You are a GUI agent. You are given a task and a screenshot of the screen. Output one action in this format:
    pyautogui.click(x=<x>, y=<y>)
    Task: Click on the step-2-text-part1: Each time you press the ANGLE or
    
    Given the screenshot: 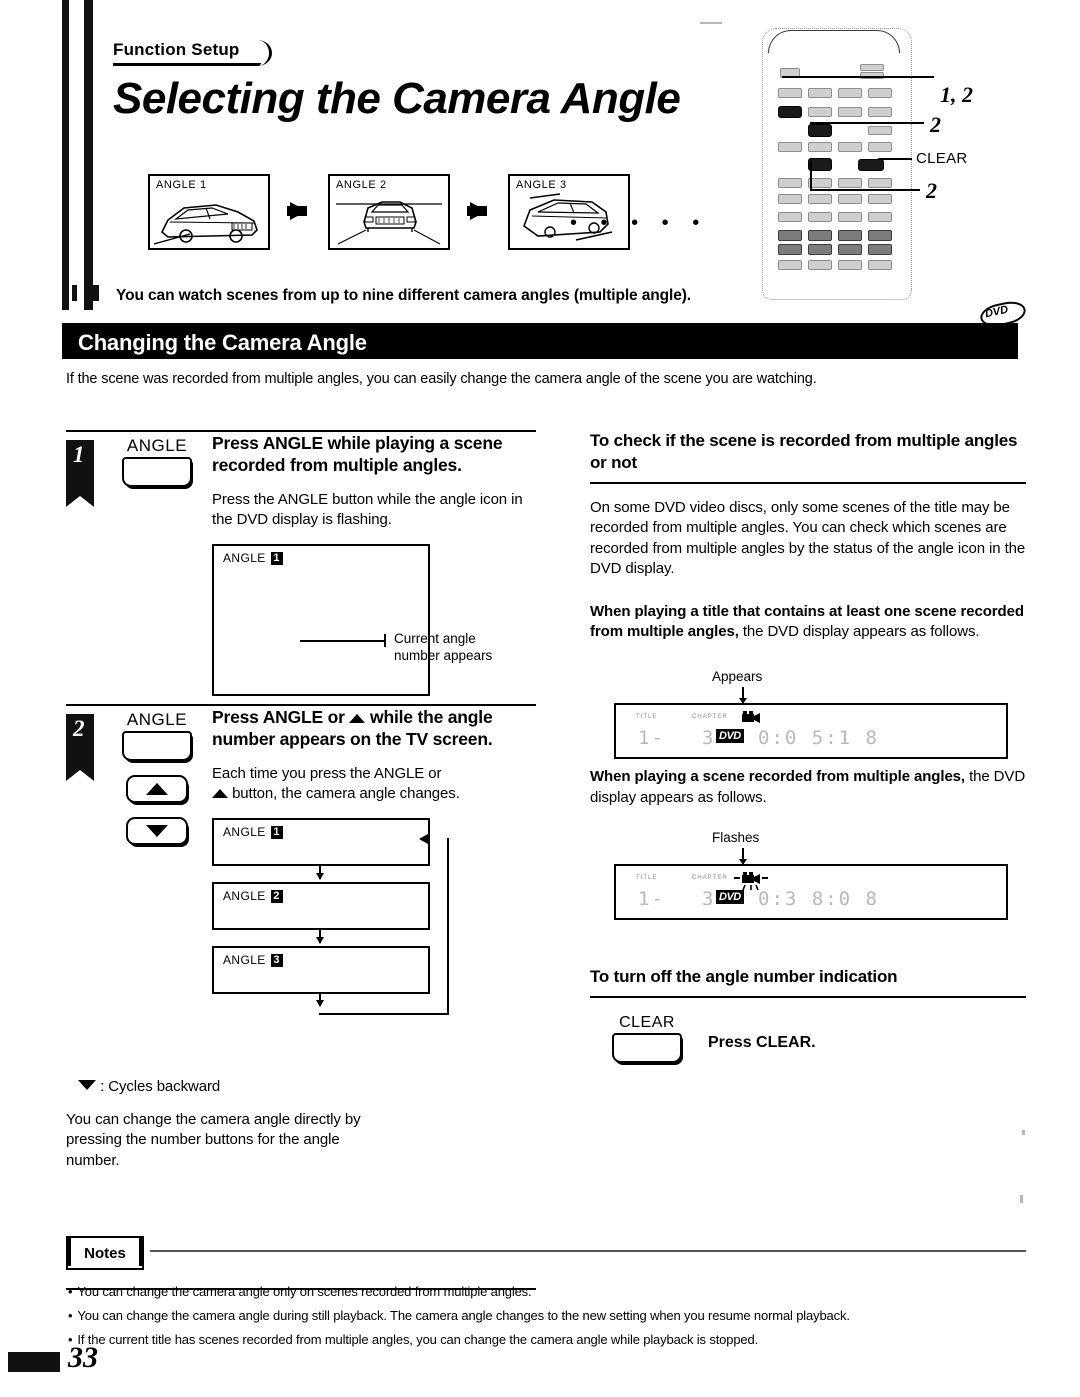 What is the action you would take?
    pyautogui.click(x=327, y=773)
    